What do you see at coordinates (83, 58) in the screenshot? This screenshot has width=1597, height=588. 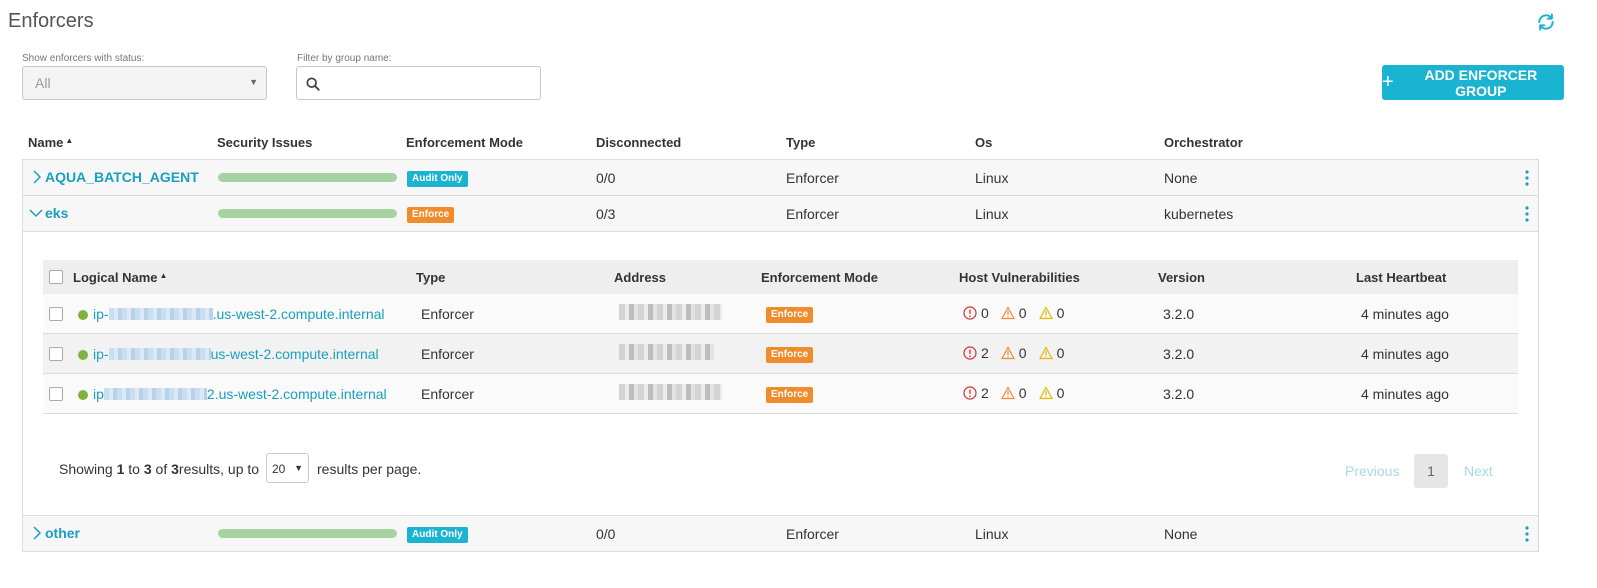 I see `status-filter-label: Show enforcers with status:` at bounding box center [83, 58].